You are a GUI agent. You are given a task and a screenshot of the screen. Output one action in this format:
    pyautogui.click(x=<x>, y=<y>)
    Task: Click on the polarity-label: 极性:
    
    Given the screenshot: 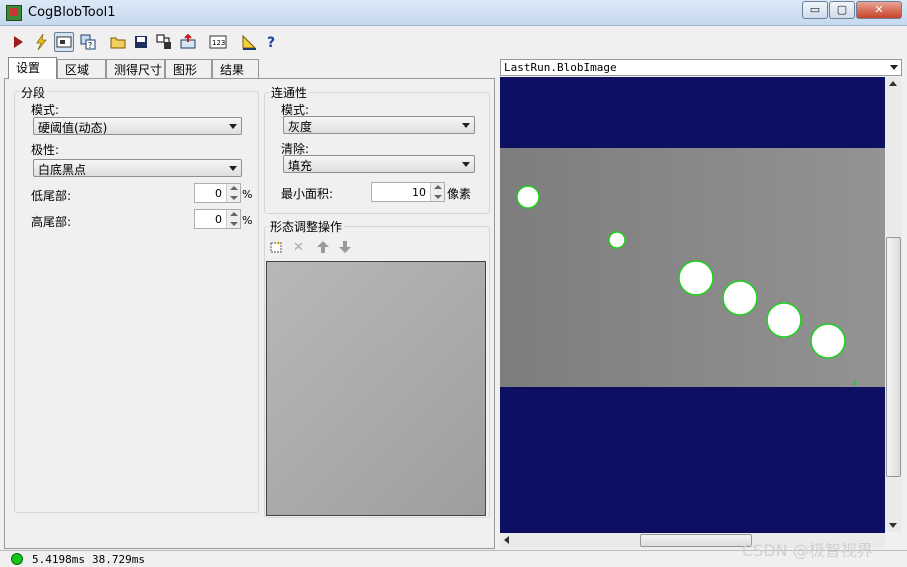 What is the action you would take?
    pyautogui.click(x=45, y=150)
    